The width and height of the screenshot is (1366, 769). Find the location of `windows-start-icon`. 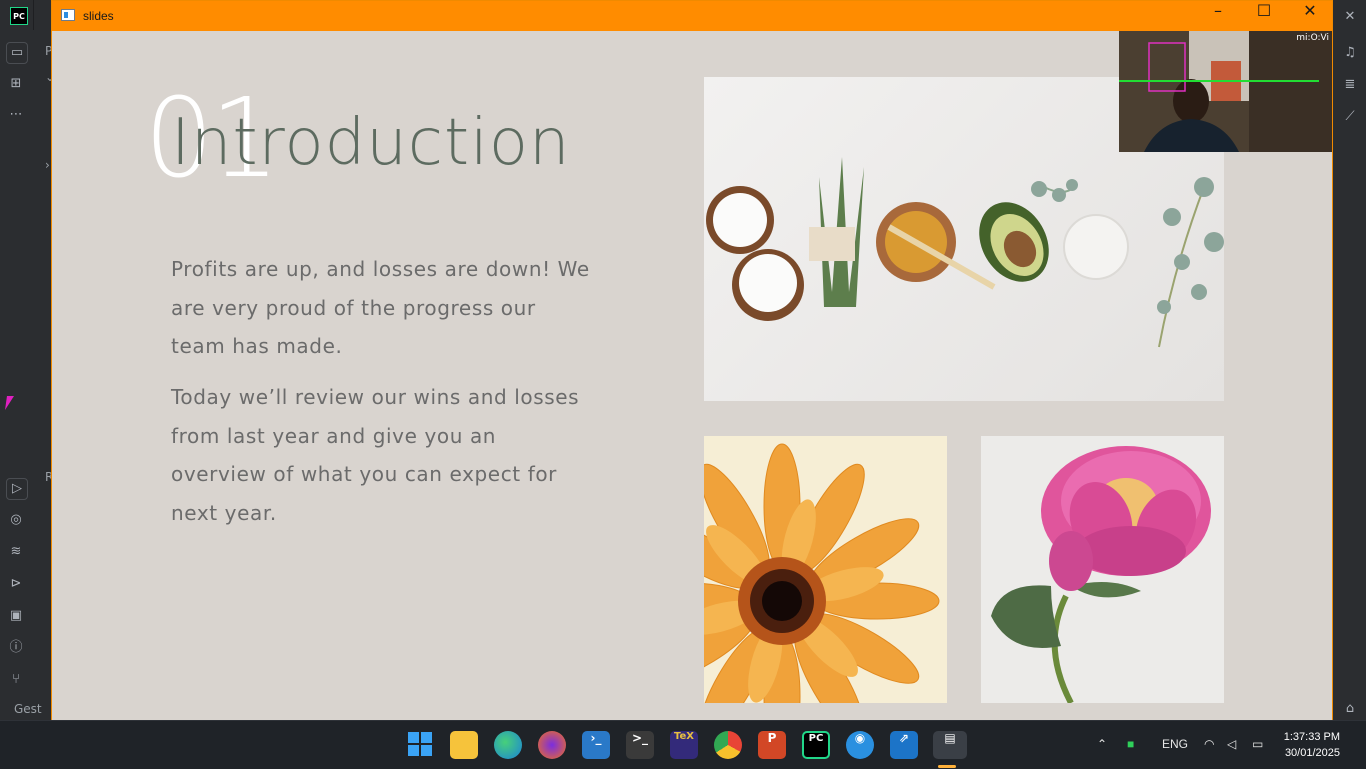

windows-start-icon is located at coordinates (420, 745).